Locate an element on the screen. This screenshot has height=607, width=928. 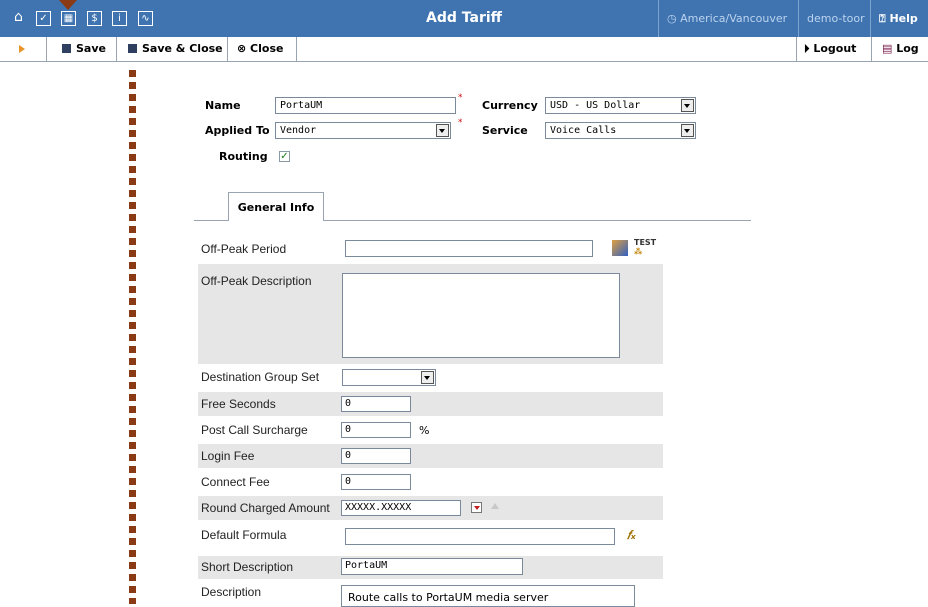
triangle-down-icon is located at coordinates (477, 508).